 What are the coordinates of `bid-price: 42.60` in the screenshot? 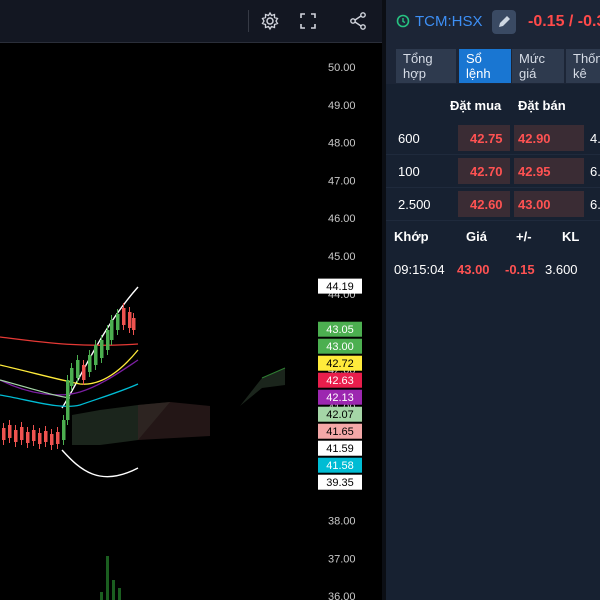 It's located at (486, 204).